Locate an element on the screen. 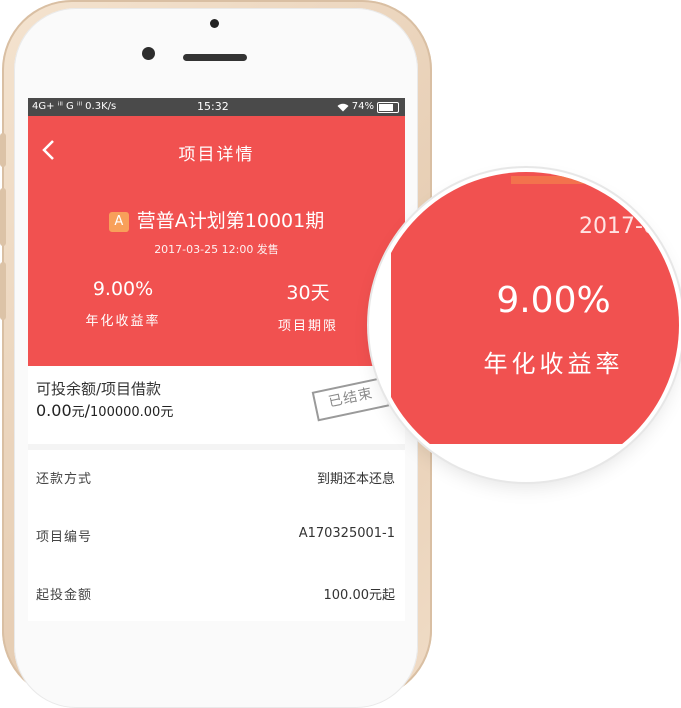 The width and height of the screenshot is (681, 708). magnified-date: 2017-0 is located at coordinates (618, 226).